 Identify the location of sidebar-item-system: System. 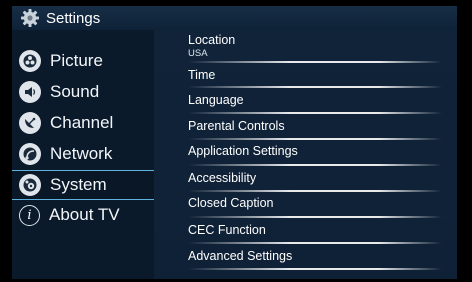
(83, 185).